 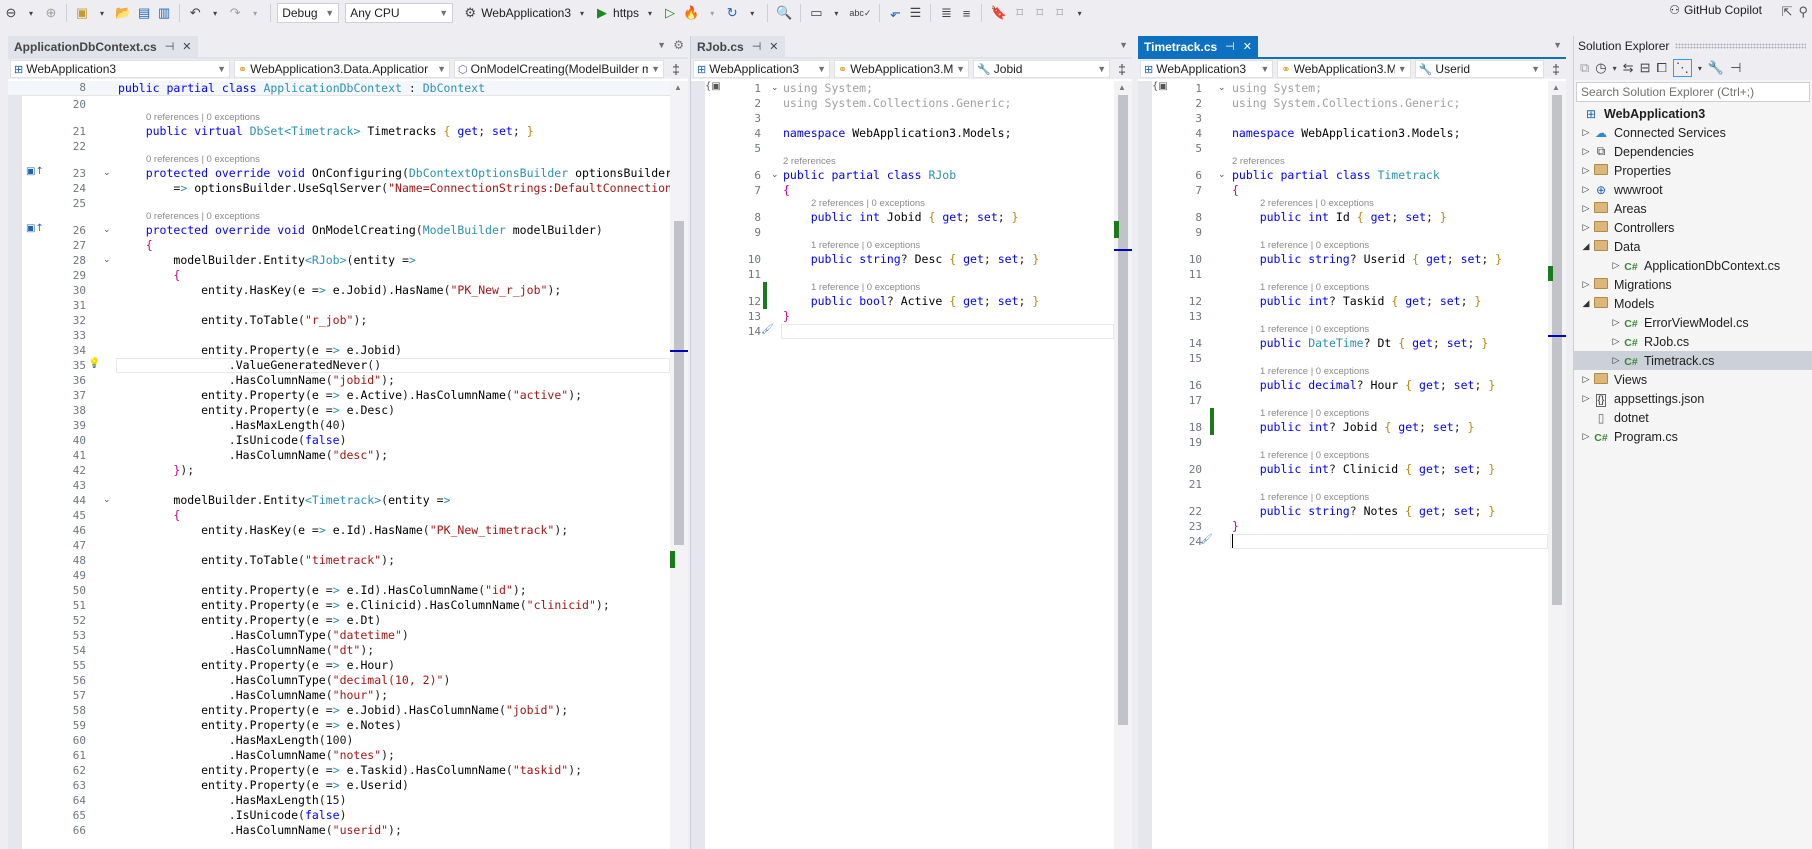 I want to click on next-bookmark-icon: ⌑, so click(x=1040, y=13).